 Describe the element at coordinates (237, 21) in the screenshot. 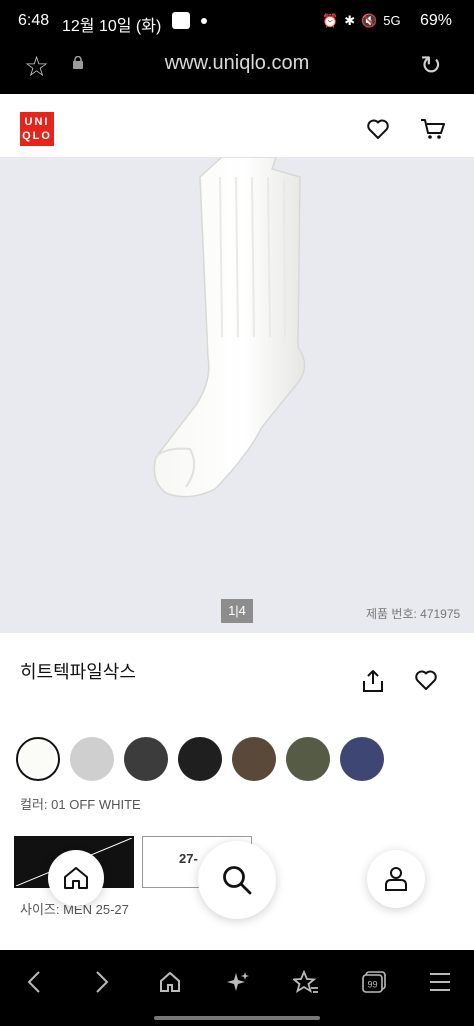

I see `status-bar: 6:48 12월 10일 (화) ⏰ ✱ 🔇 5G 69%` at that location.